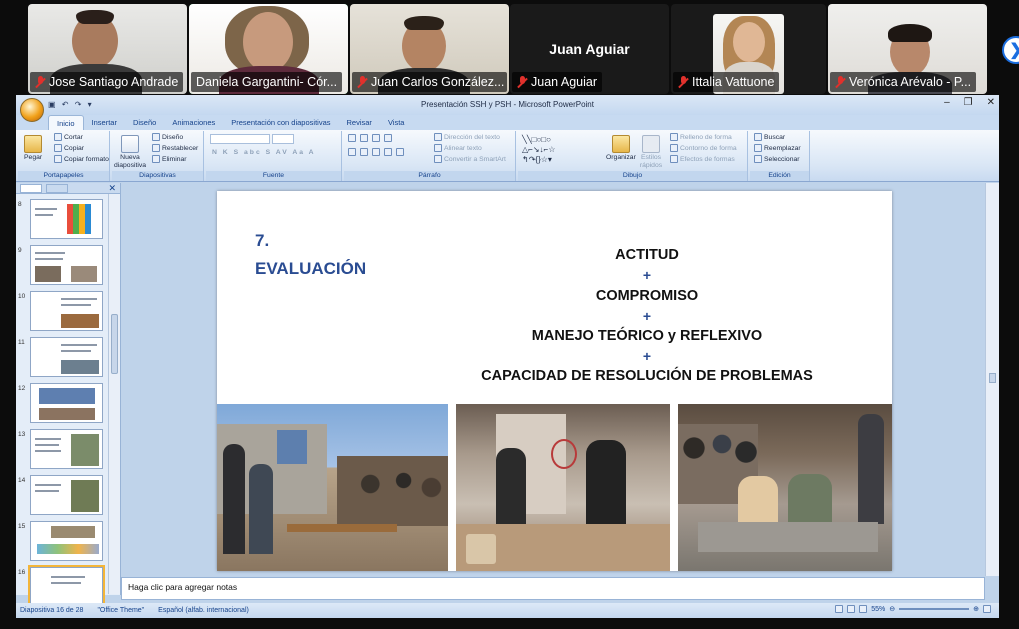 This screenshot has width=1019, height=629. Describe the element at coordinates (674, 159) in the screenshot. I see `effects-icon` at that location.